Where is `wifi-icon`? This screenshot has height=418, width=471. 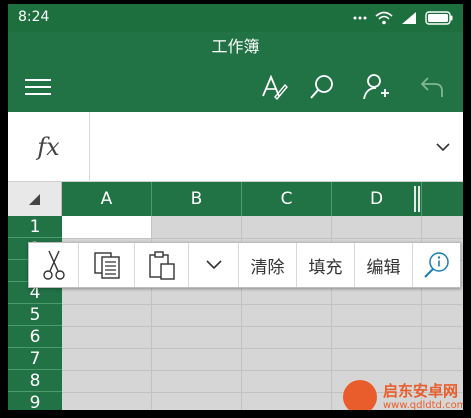
wifi-icon is located at coordinates (384, 18).